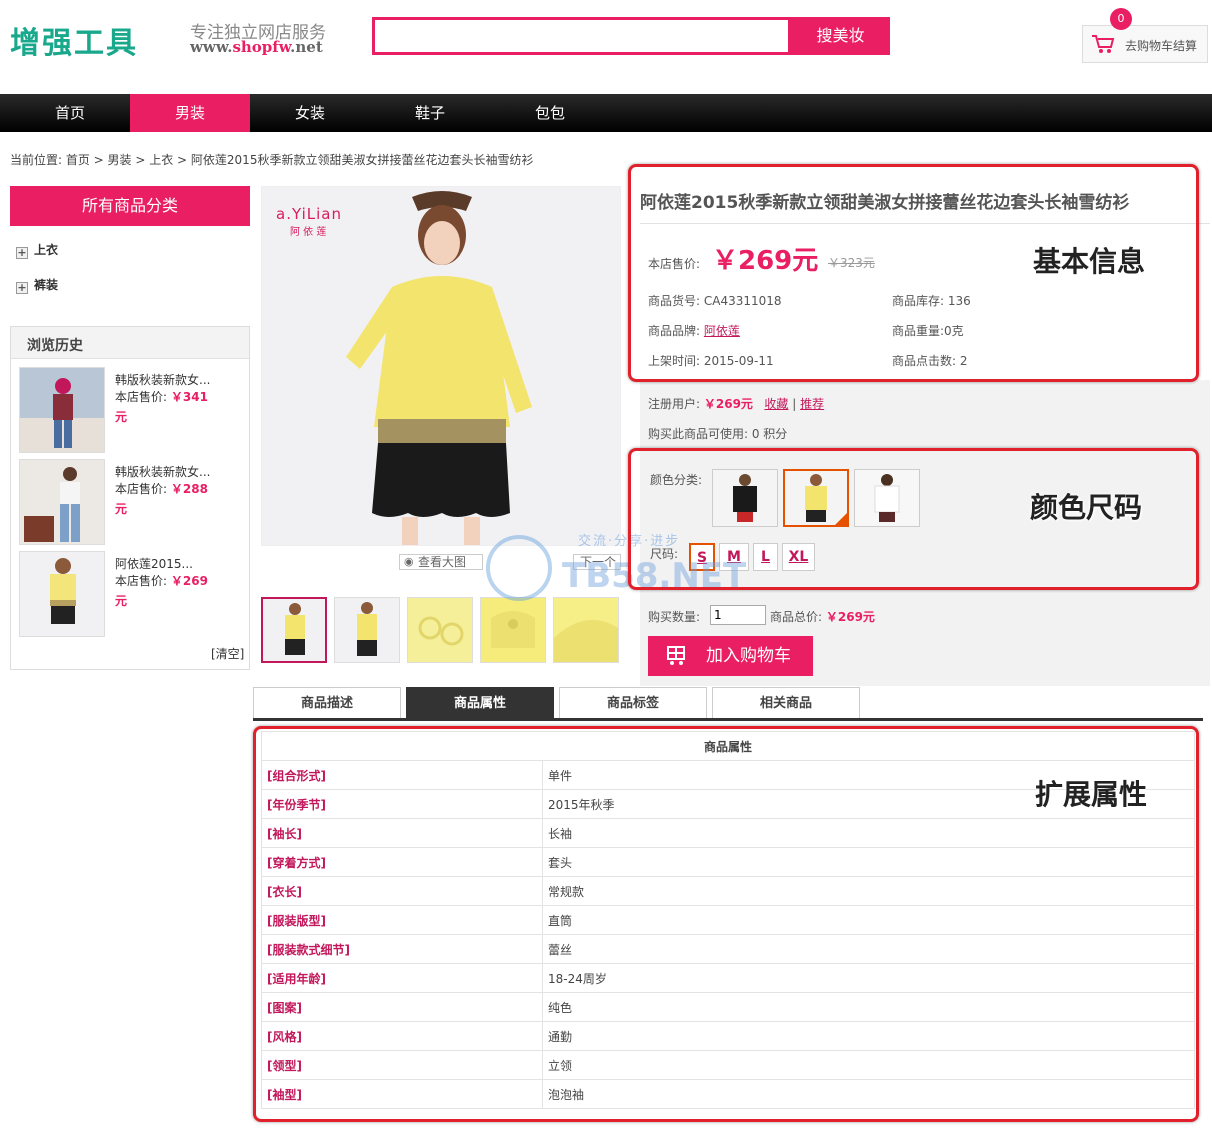 The height and width of the screenshot is (1131, 1212). What do you see at coordinates (786, 703) in the screenshot?
I see `tab-related: 相关商品` at bounding box center [786, 703].